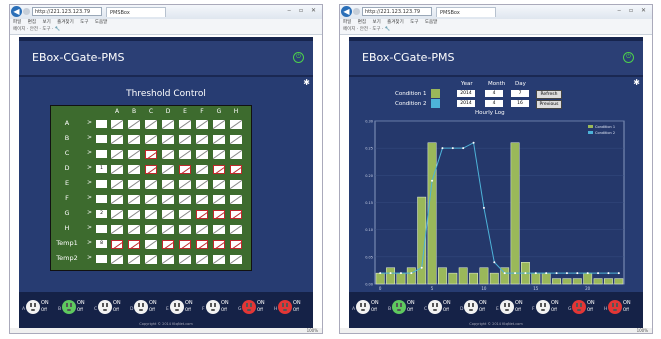  Describe the element at coordinates (346, 11) in the screenshot. I see `back-button: ◀` at that location.